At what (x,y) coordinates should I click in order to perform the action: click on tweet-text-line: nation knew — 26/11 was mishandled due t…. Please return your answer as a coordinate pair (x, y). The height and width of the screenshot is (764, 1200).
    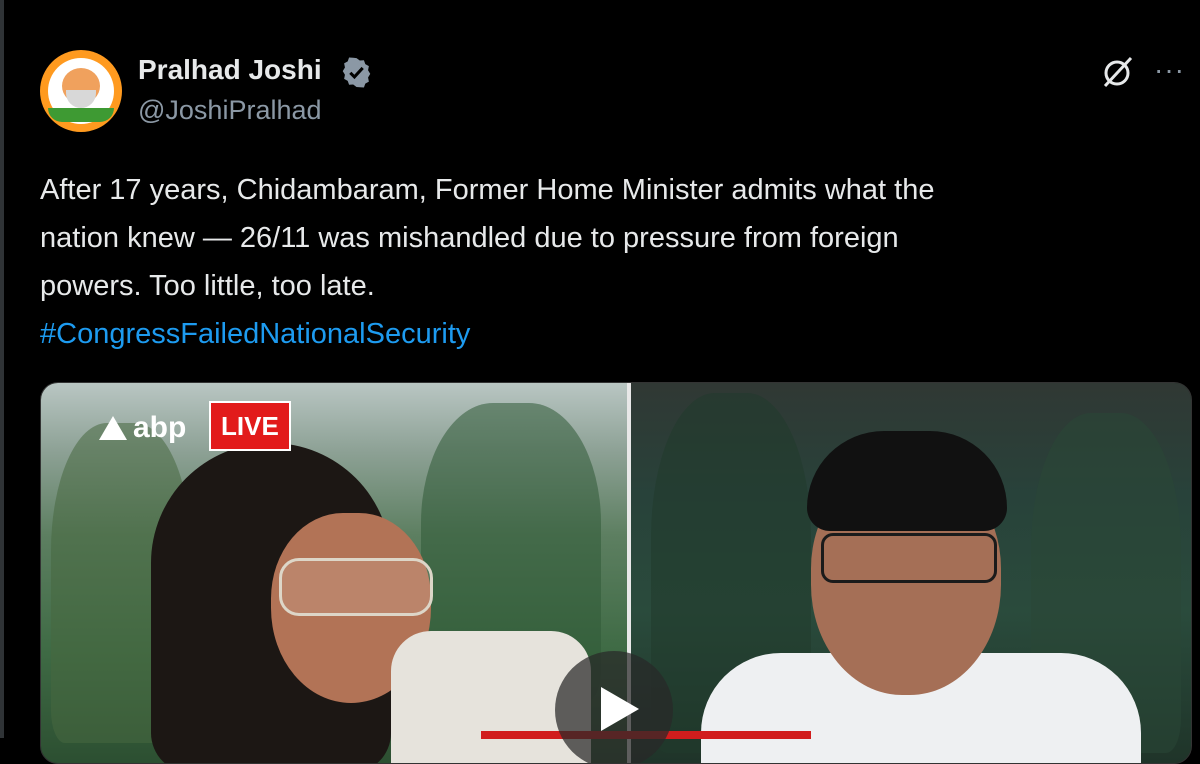
    Looking at the image, I should click on (469, 238).